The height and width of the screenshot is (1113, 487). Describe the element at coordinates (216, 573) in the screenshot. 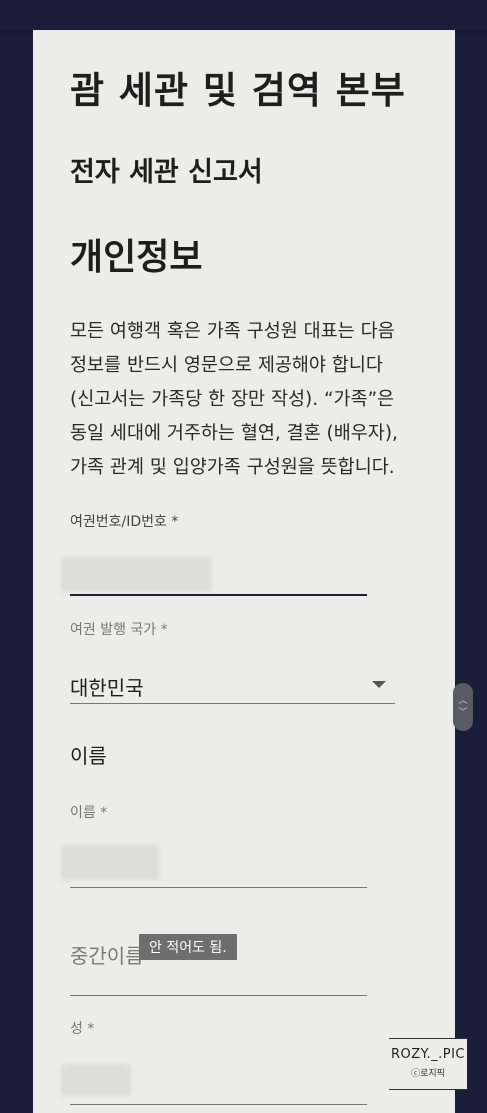

I see `passport-input` at that location.